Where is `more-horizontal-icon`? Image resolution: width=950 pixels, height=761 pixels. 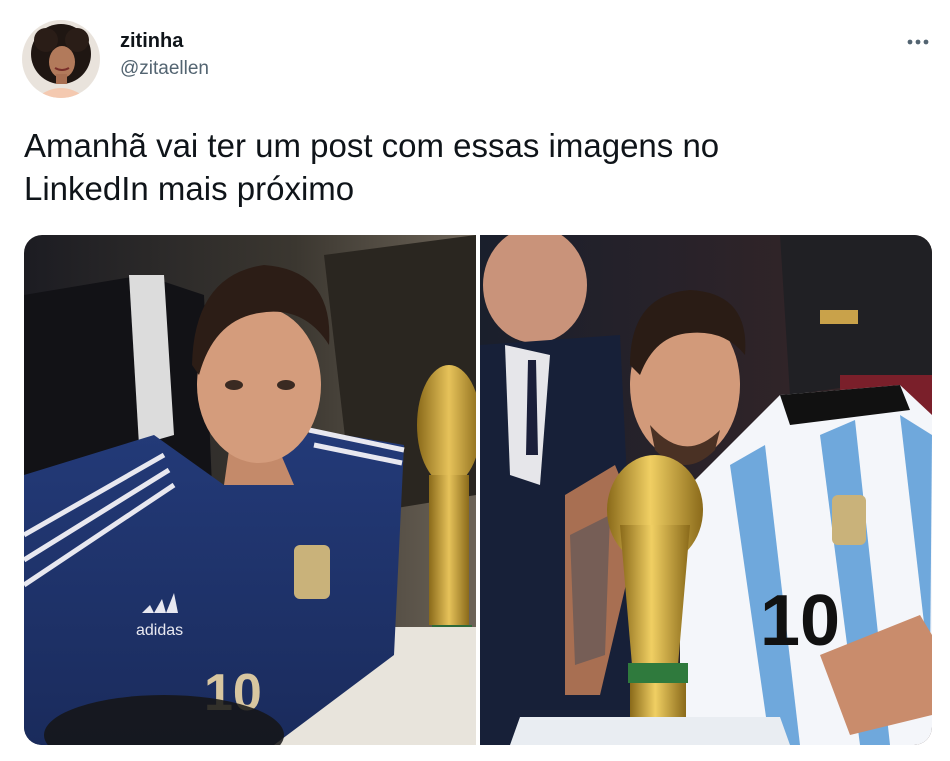 more-horizontal-icon is located at coordinates (918, 42).